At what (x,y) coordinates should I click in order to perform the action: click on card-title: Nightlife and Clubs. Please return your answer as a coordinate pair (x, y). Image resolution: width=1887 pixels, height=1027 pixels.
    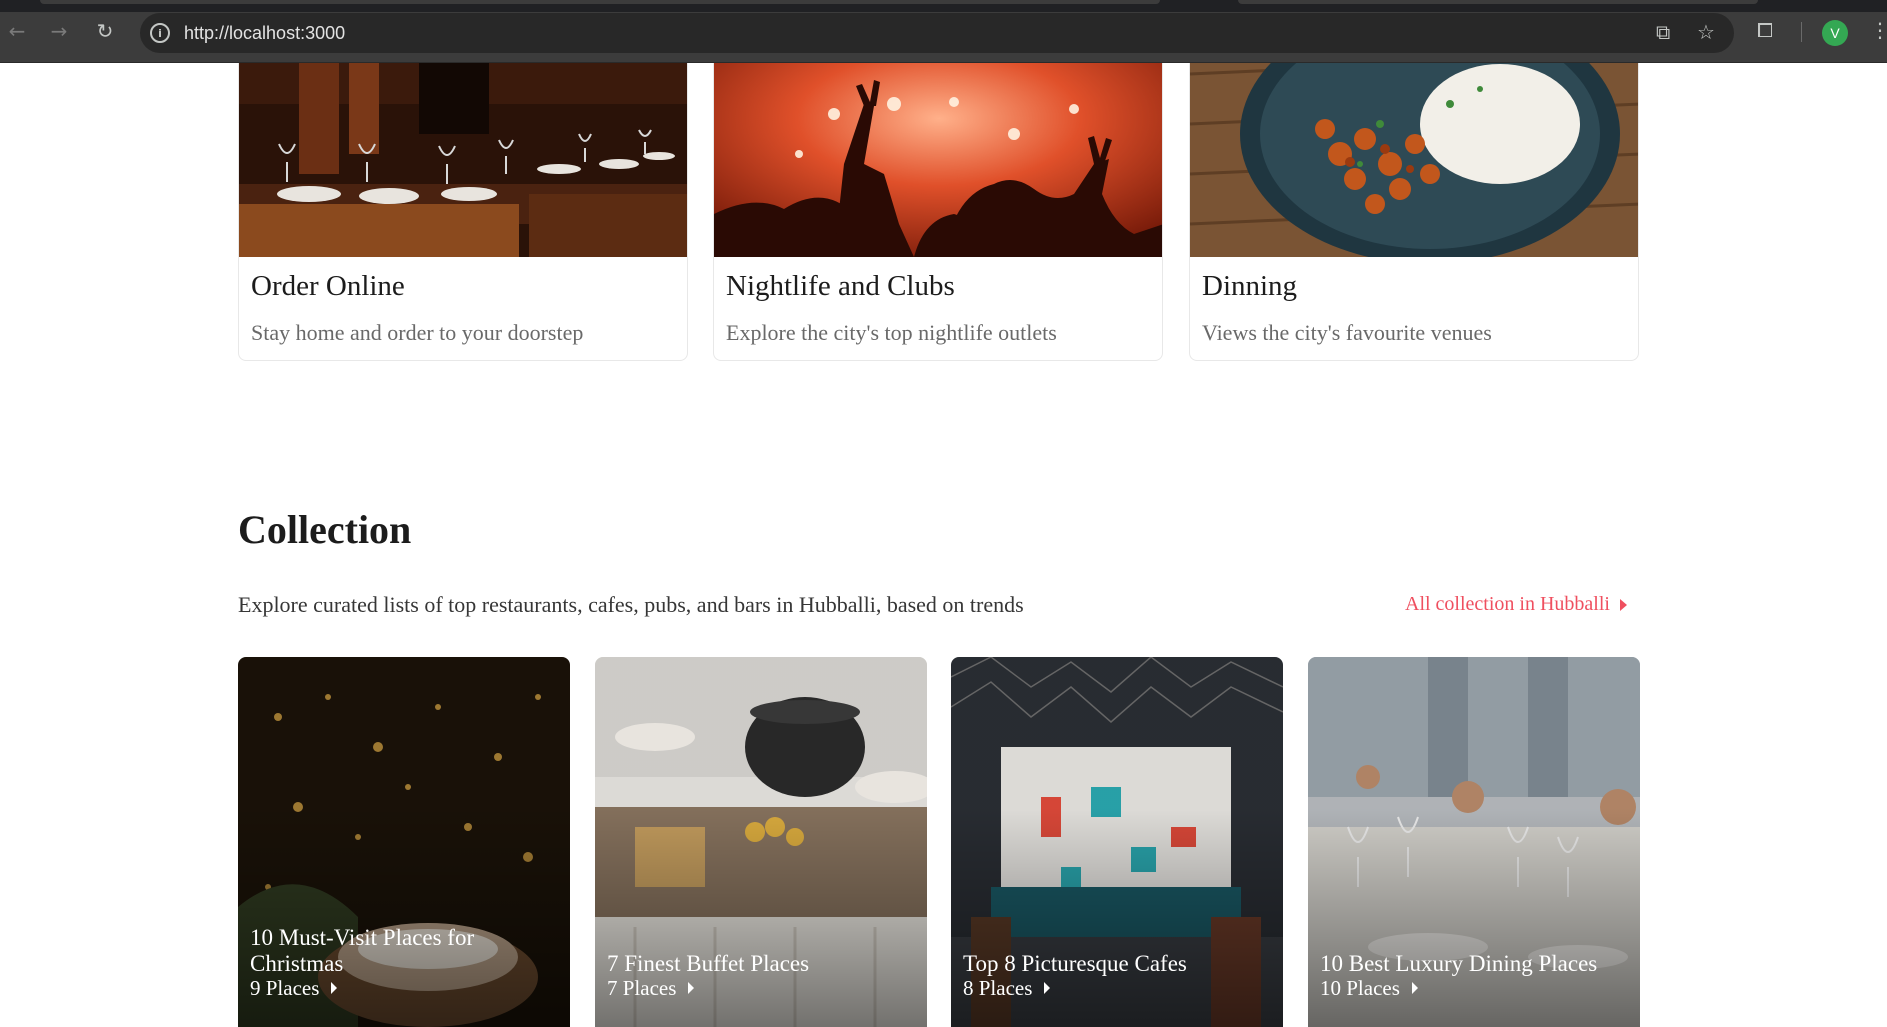
    Looking at the image, I should click on (840, 286).